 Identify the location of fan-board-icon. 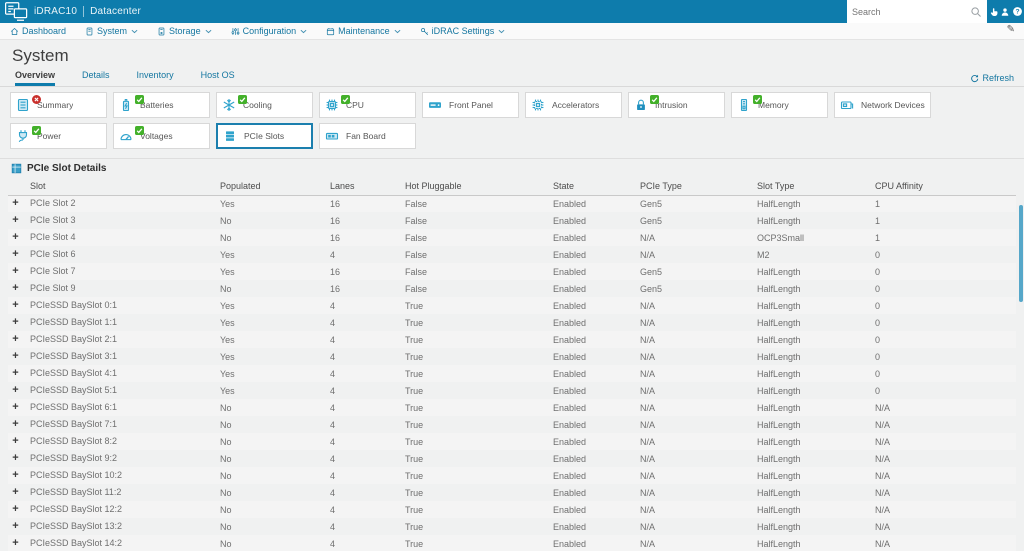
(332, 136).